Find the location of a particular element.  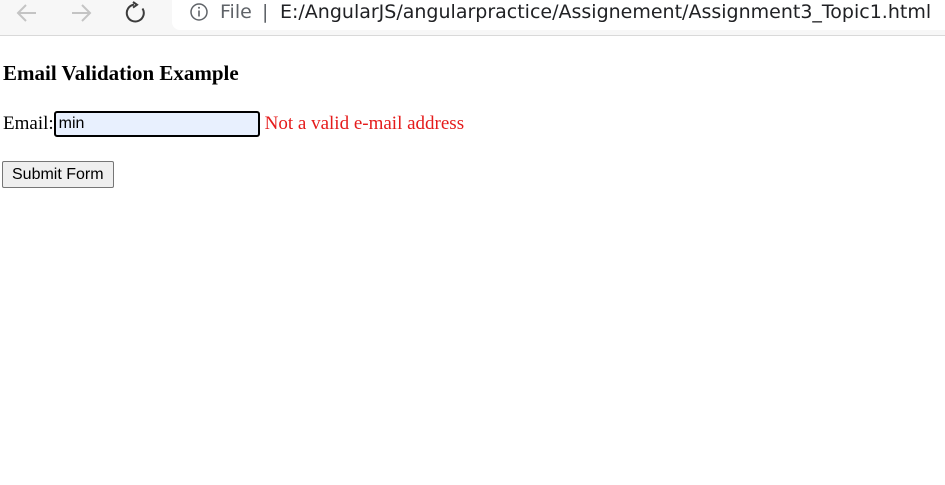

email-label: Email: is located at coordinates (28, 123).